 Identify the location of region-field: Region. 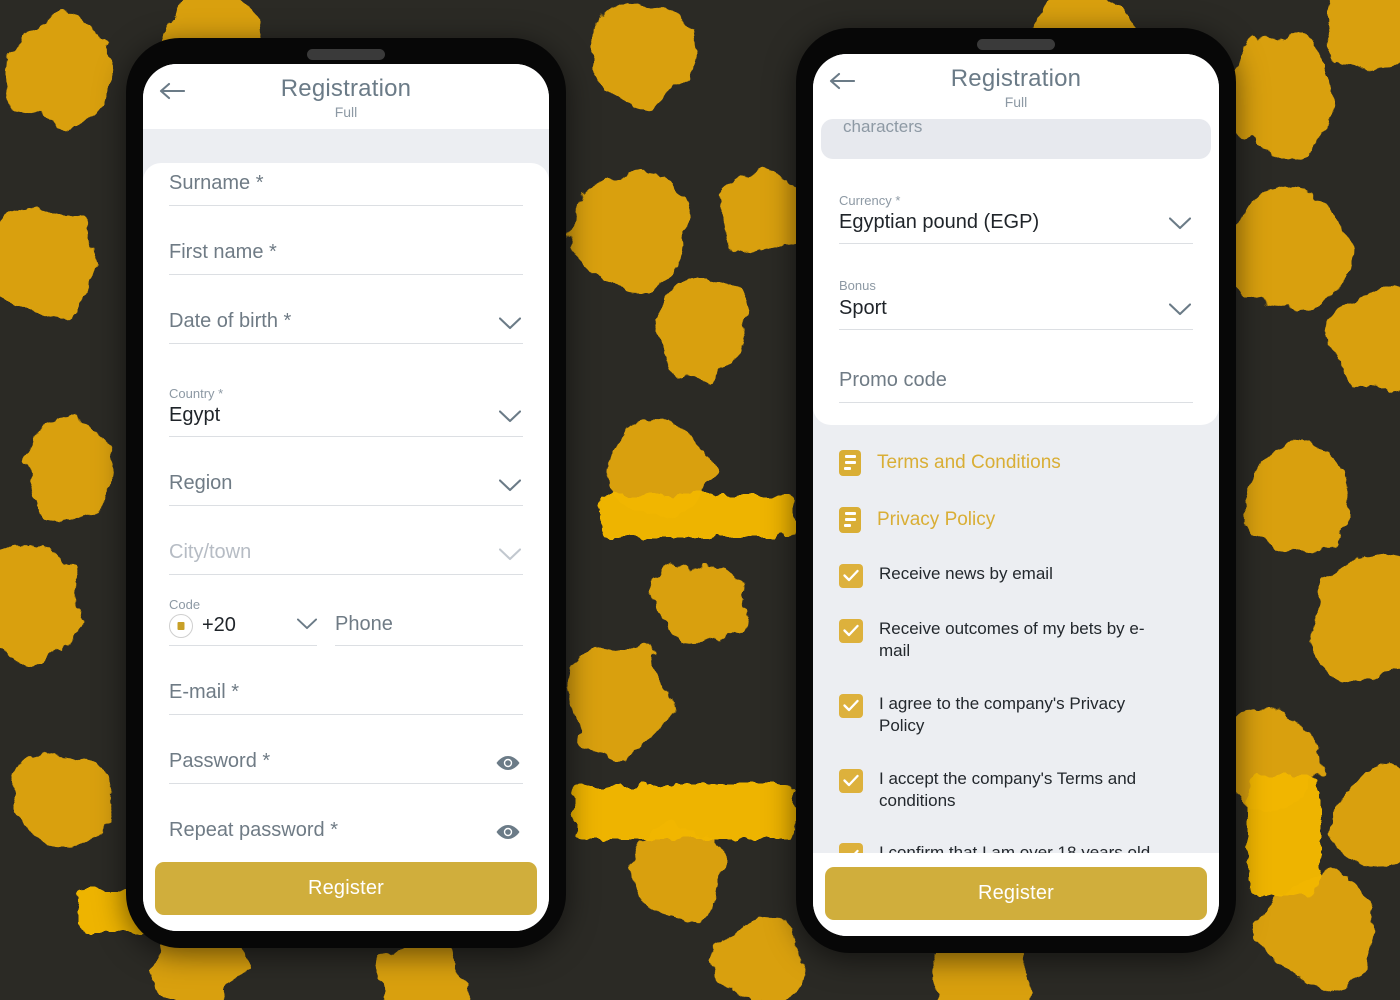
(346, 485).